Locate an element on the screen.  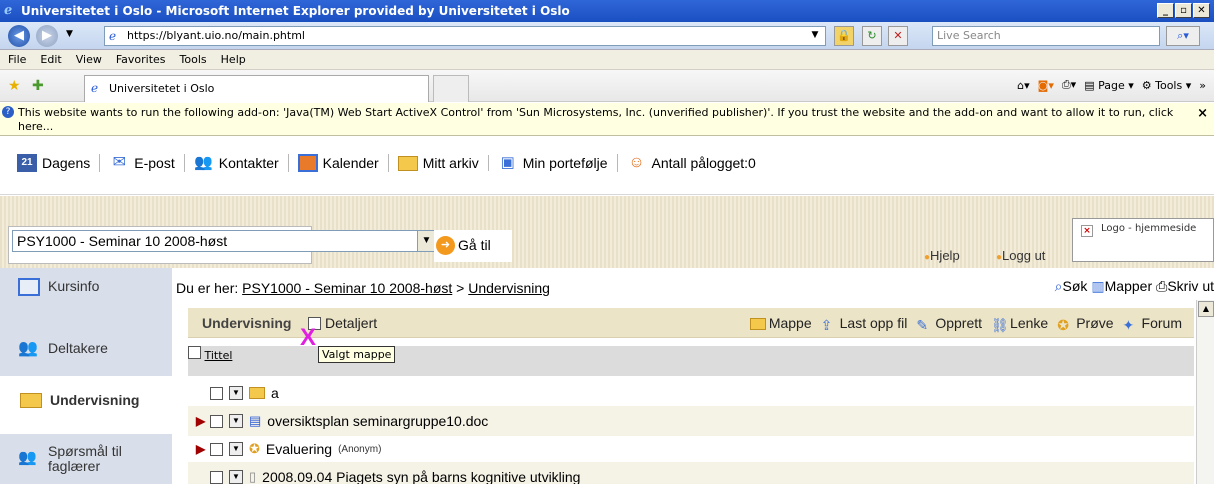
address-input: ℯ https://blyant.uio.no/main.phtml is located at coordinates (465, 36).